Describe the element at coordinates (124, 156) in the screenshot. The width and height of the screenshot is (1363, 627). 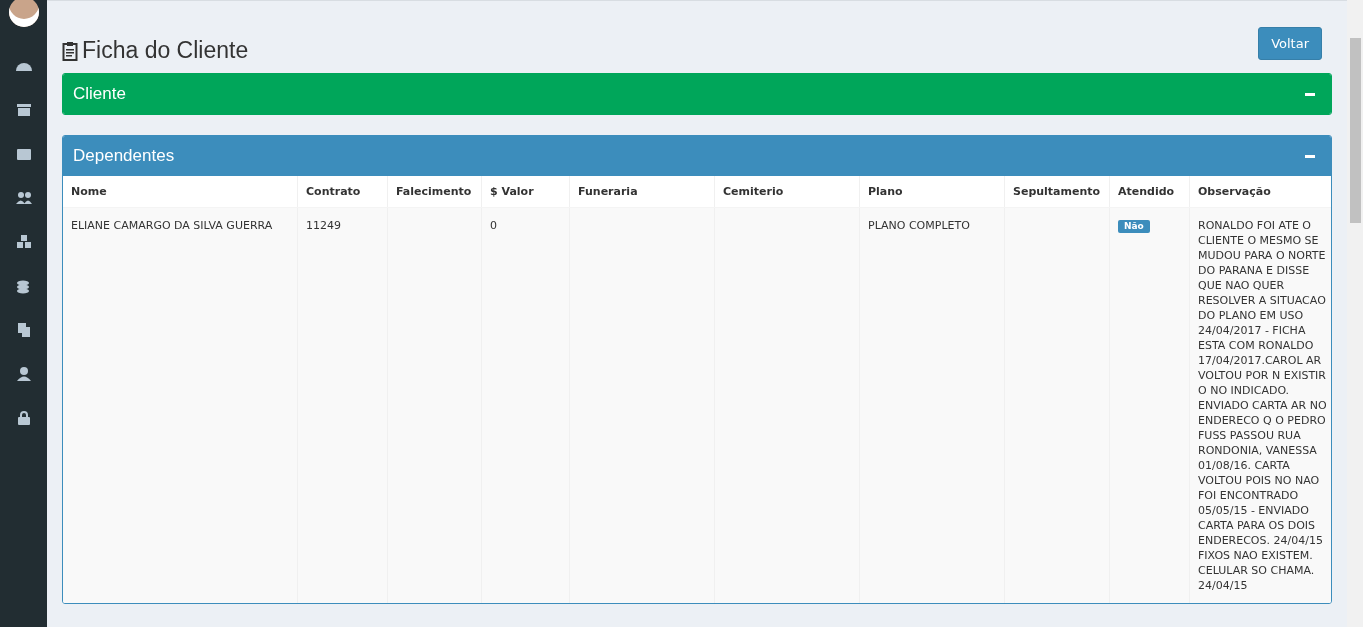
I see `panel-title: Dependentes` at that location.